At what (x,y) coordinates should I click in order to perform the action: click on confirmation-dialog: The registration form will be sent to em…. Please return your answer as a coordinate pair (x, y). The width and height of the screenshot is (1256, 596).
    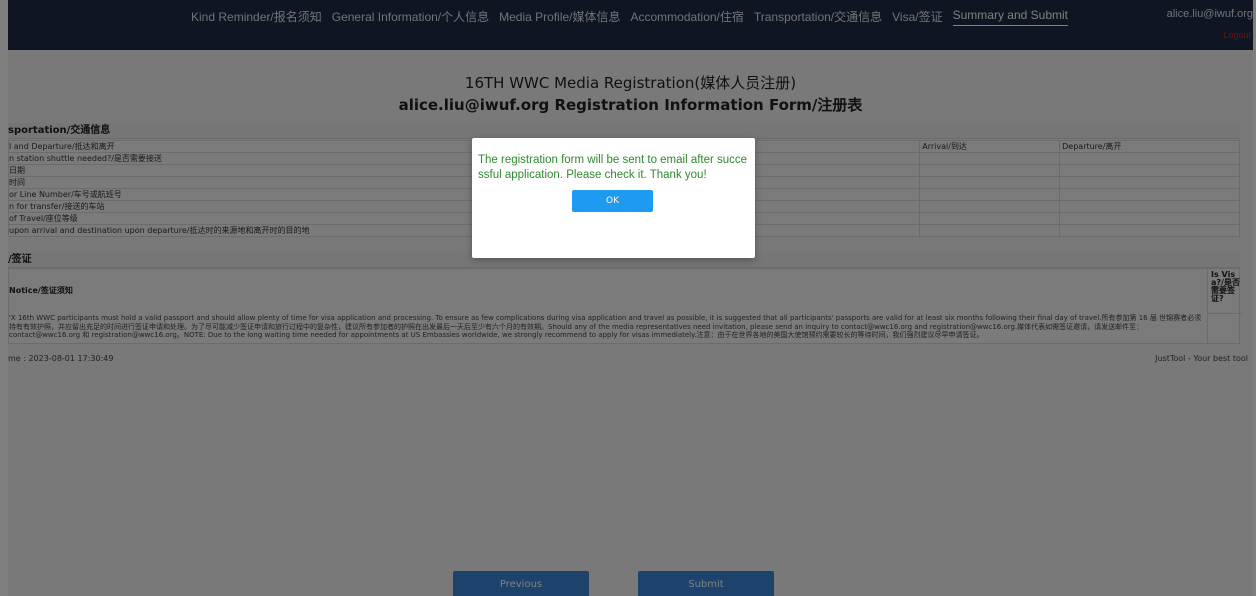
    Looking at the image, I should click on (613, 198).